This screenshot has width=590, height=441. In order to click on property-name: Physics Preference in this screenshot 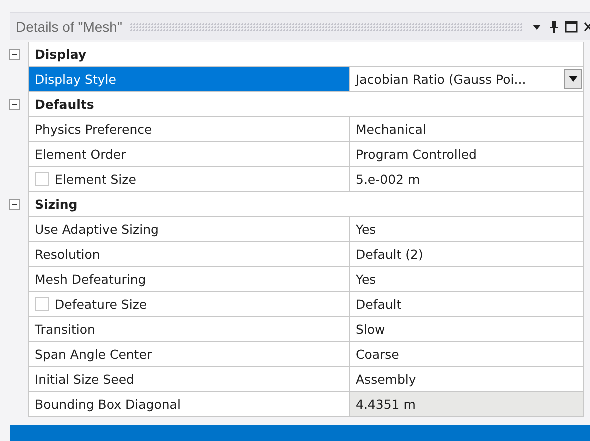, I will do `click(189, 129)`.